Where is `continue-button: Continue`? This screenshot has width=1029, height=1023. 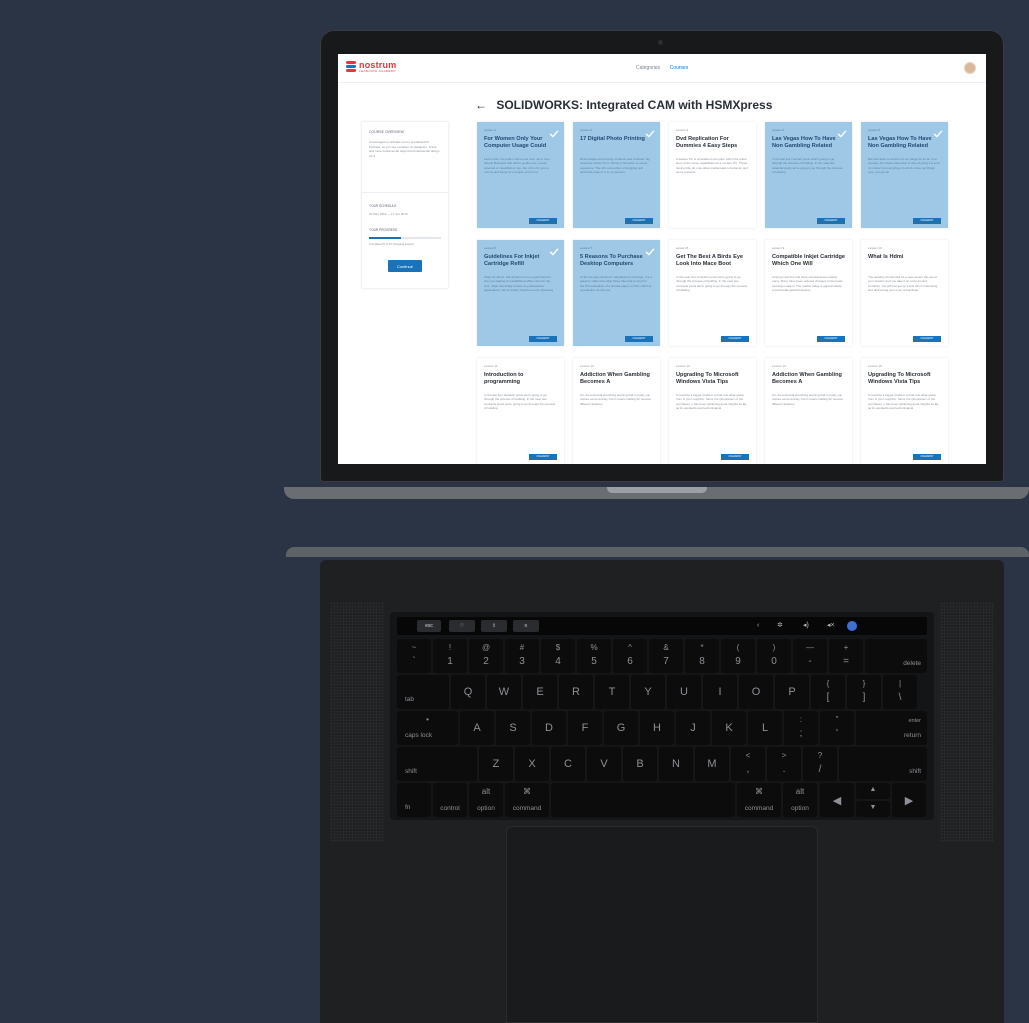 continue-button: Continue is located at coordinates (405, 266).